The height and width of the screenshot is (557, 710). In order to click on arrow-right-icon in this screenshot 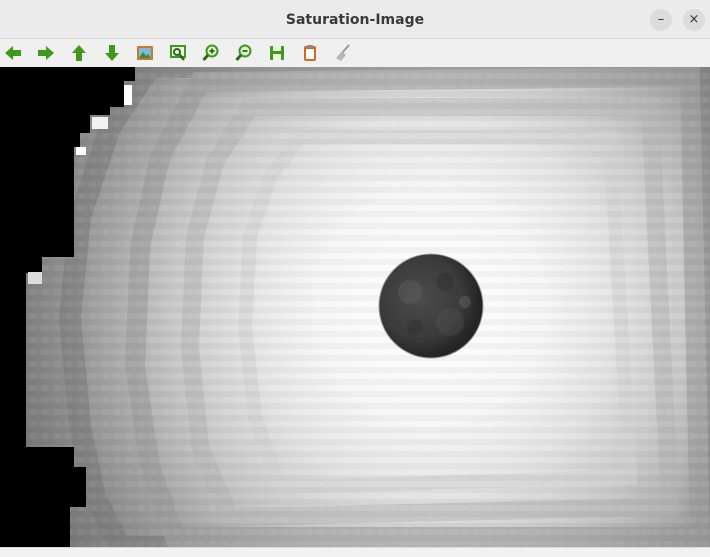, I will do `click(46, 53)`.